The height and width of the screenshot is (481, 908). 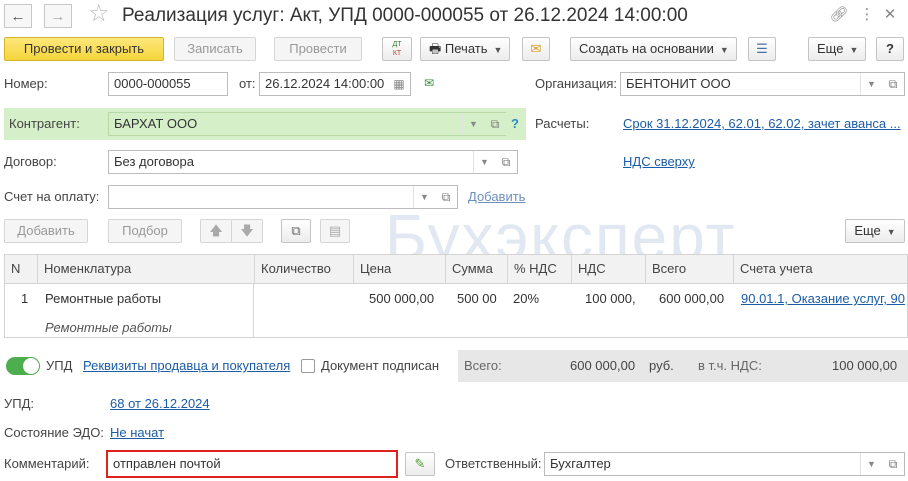 I want to click on document-signed-label: Документ подписан, so click(x=380, y=365).